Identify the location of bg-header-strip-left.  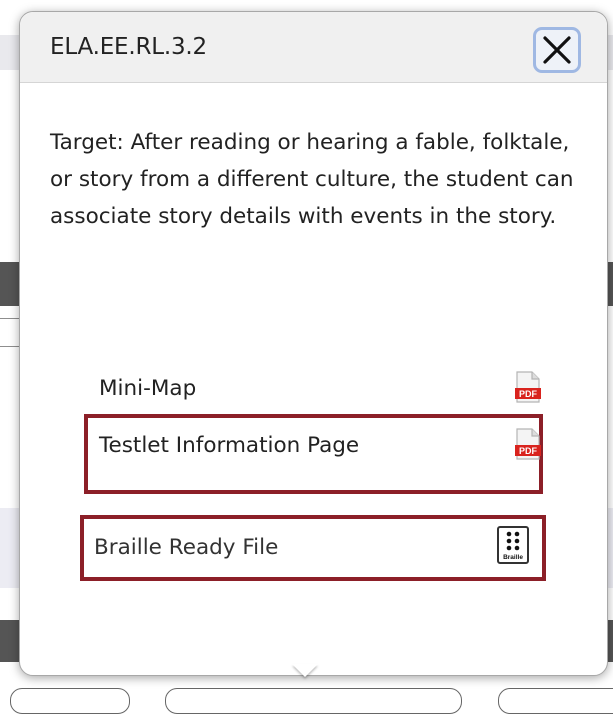
(9, 52).